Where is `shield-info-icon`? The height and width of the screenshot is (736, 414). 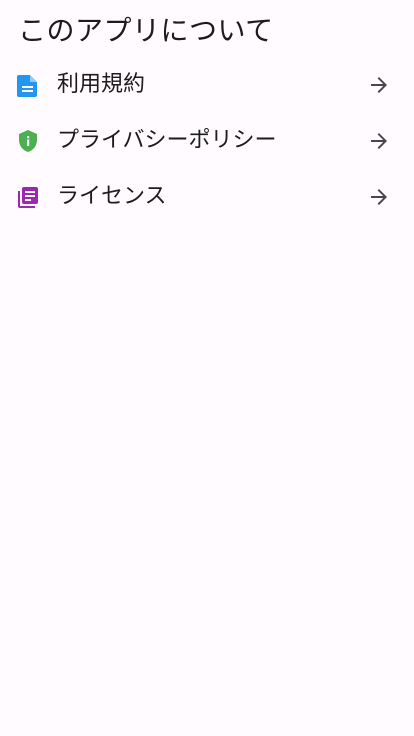
shield-info-icon is located at coordinates (28, 141).